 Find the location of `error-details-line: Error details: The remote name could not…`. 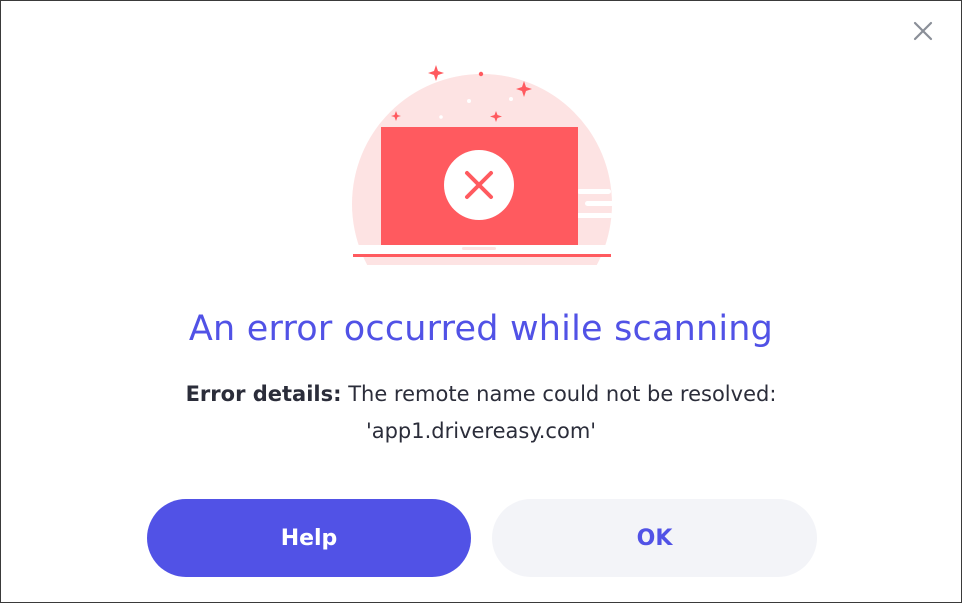

error-details-line: Error details: The remote name could not… is located at coordinates (481, 394).